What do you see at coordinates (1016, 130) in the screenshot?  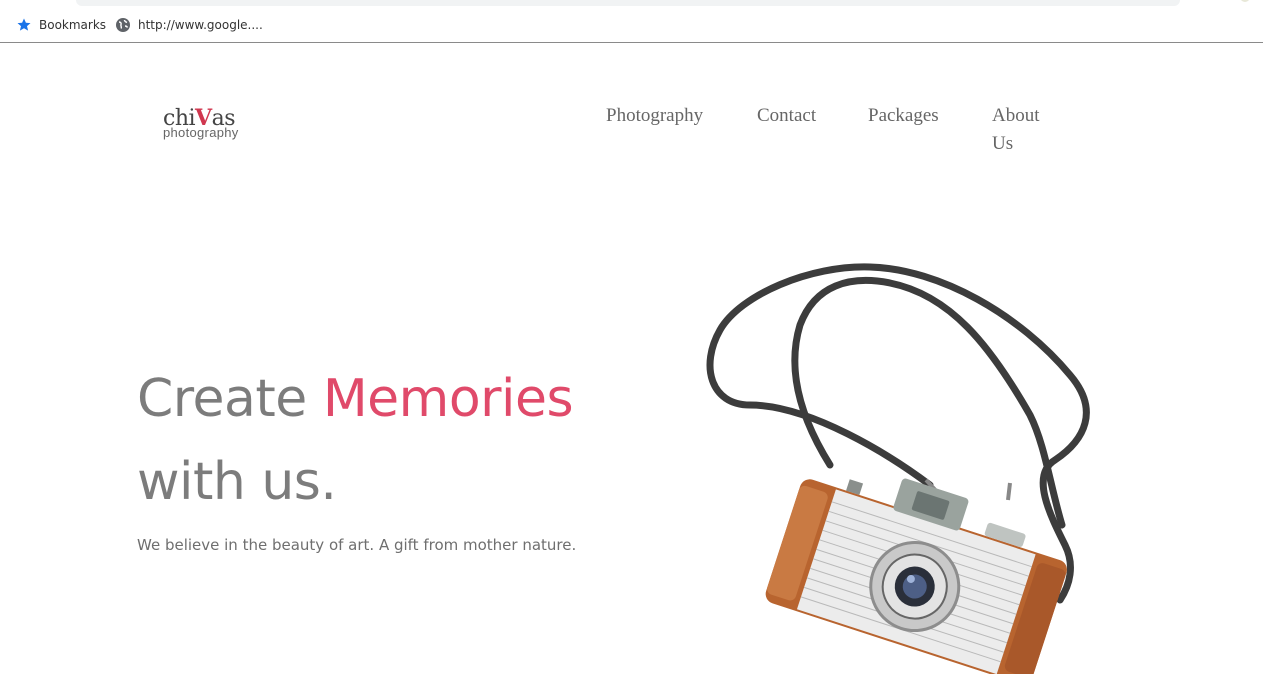 I see `nav-about-us: About Us` at bounding box center [1016, 130].